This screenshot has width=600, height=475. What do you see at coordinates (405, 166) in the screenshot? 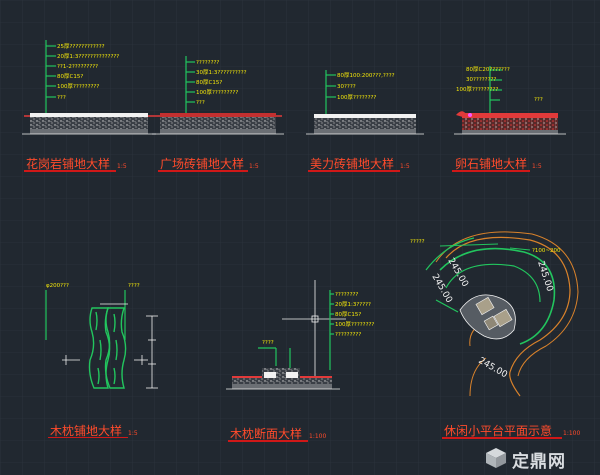
I see `scale-meili-brick: 1:5` at bounding box center [405, 166].